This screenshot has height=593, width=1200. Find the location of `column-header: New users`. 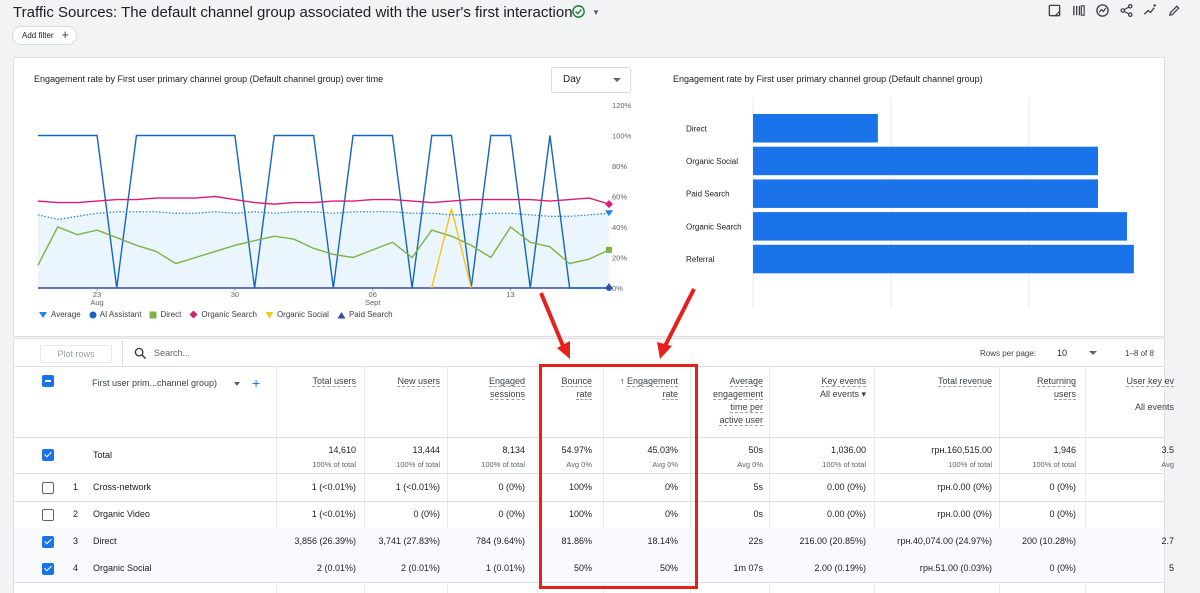

column-header: New users is located at coordinates (405, 381).